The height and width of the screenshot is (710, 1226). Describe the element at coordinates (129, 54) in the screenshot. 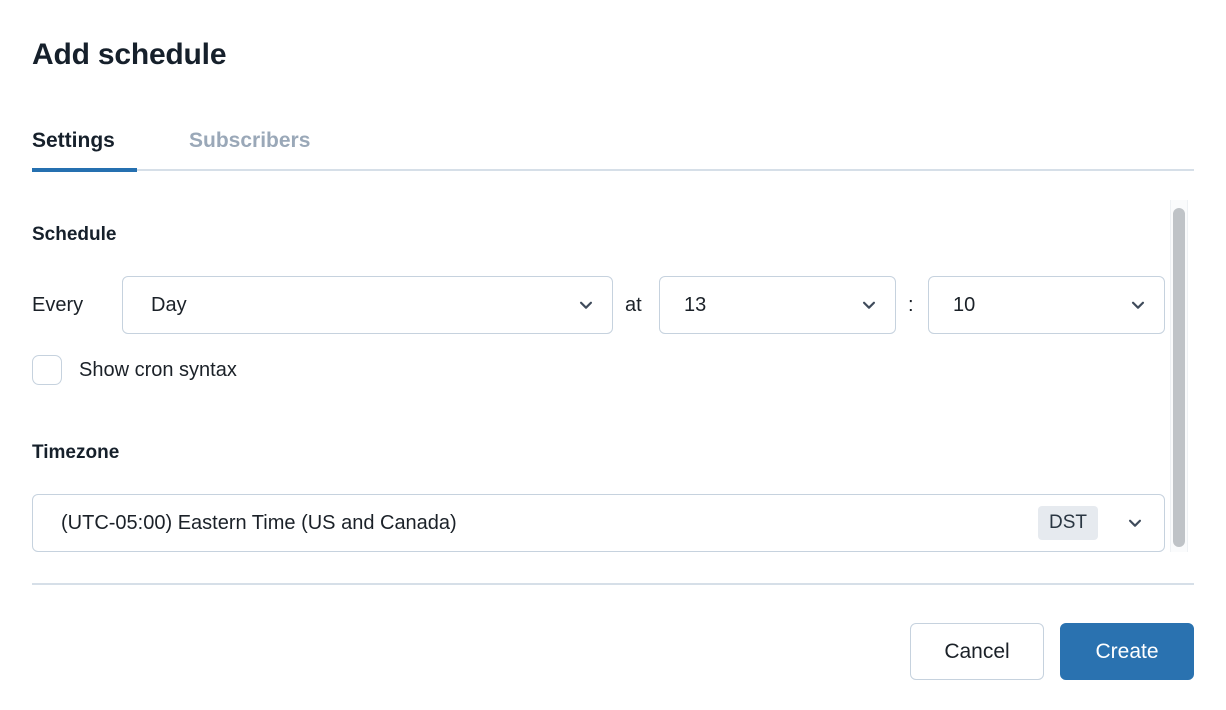

I see `page-title: Add schedule` at that location.